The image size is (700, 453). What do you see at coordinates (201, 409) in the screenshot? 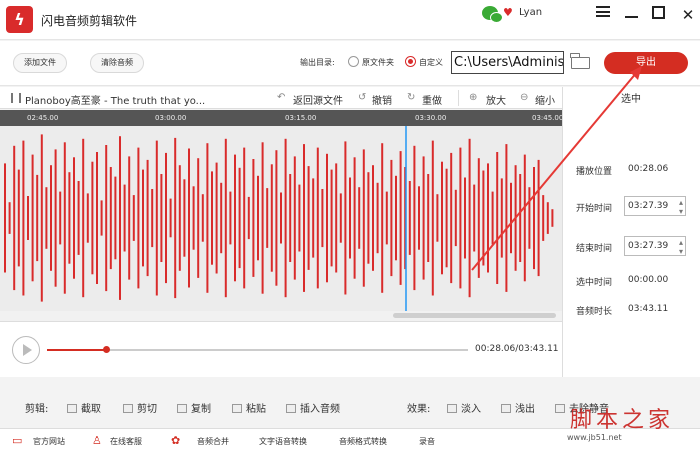
I see `copy-label: 复制` at bounding box center [201, 409].